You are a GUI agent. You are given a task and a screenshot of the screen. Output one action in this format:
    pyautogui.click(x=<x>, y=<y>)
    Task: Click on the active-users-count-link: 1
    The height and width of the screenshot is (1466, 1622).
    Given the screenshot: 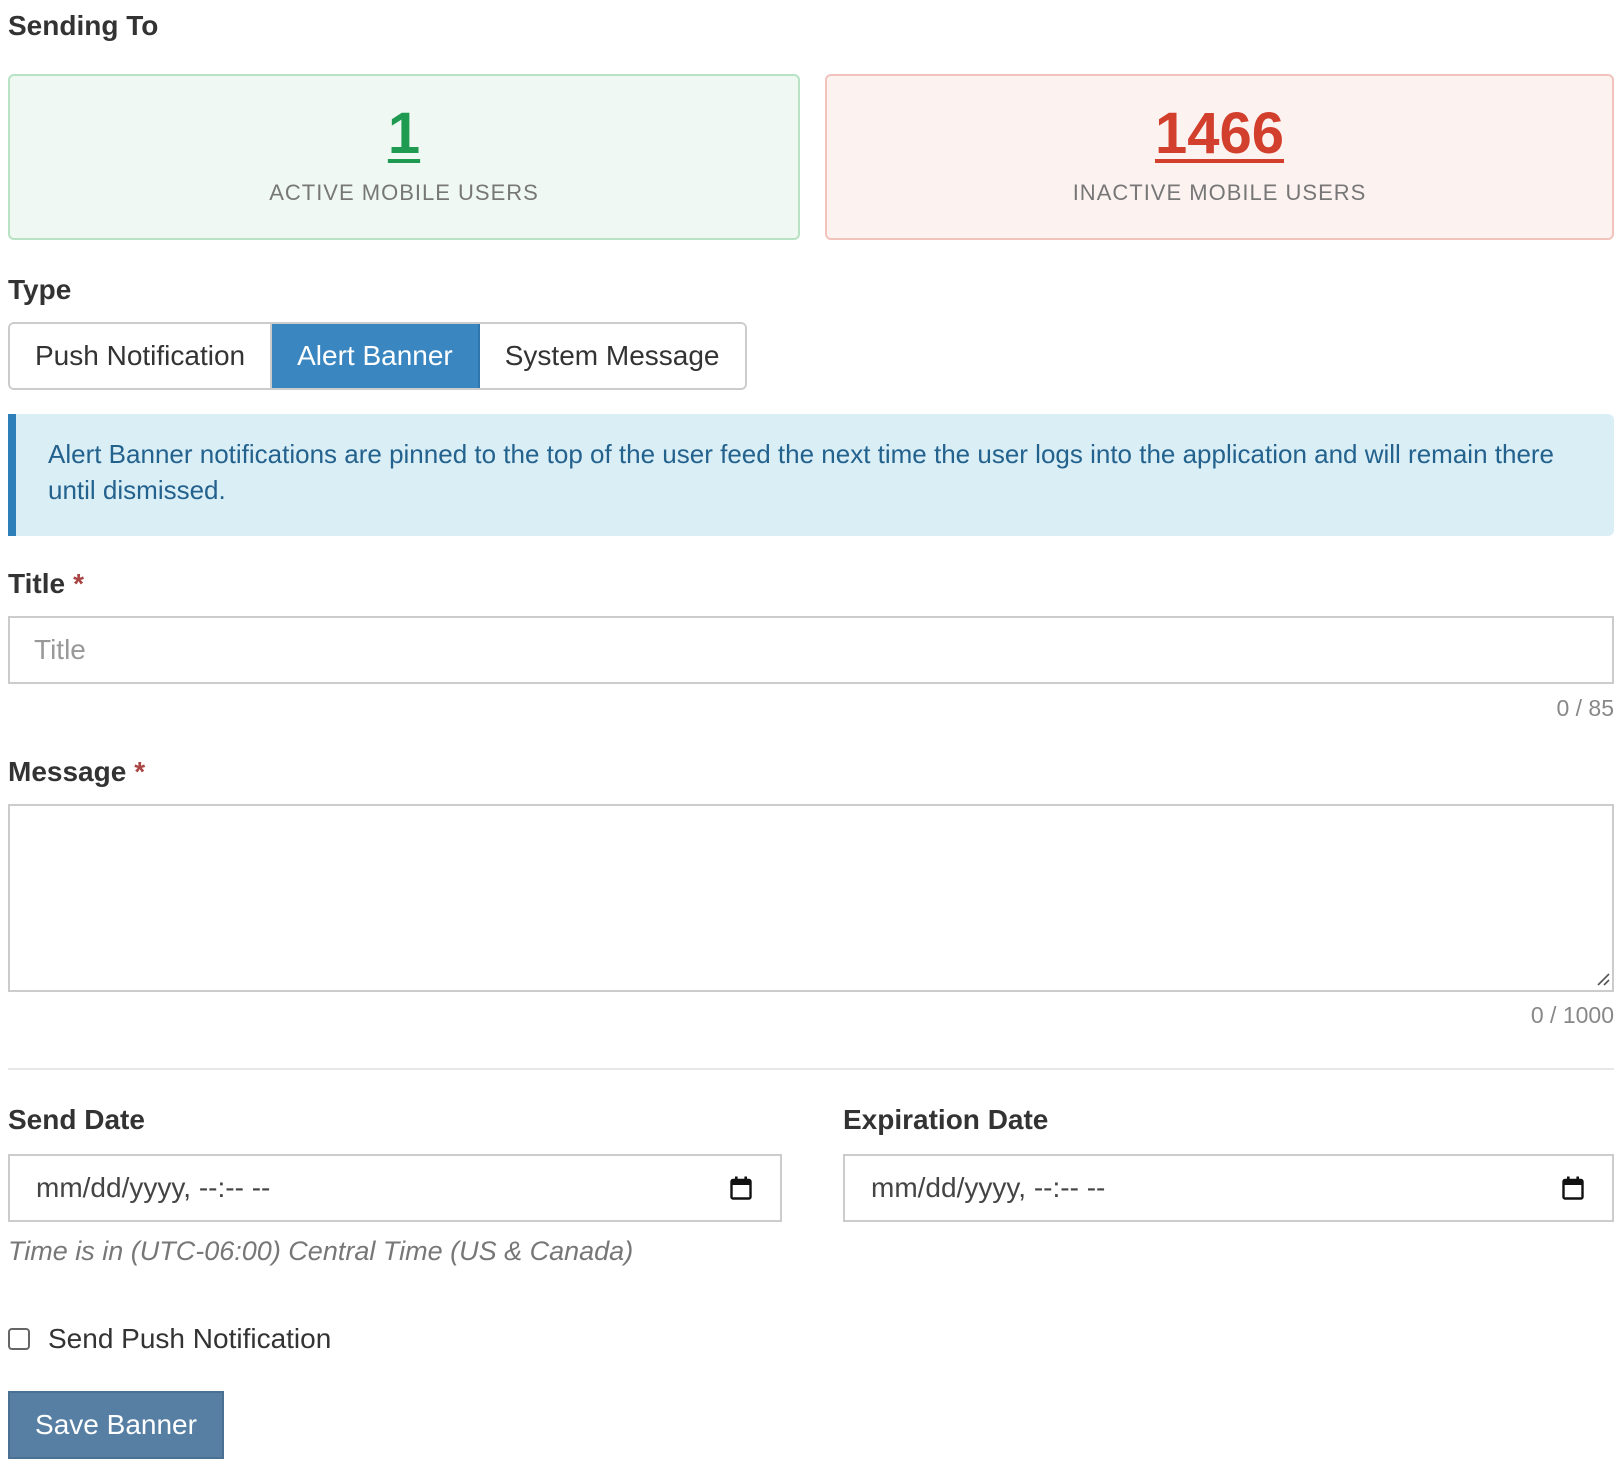 What is the action you would take?
    pyautogui.click(x=404, y=134)
    